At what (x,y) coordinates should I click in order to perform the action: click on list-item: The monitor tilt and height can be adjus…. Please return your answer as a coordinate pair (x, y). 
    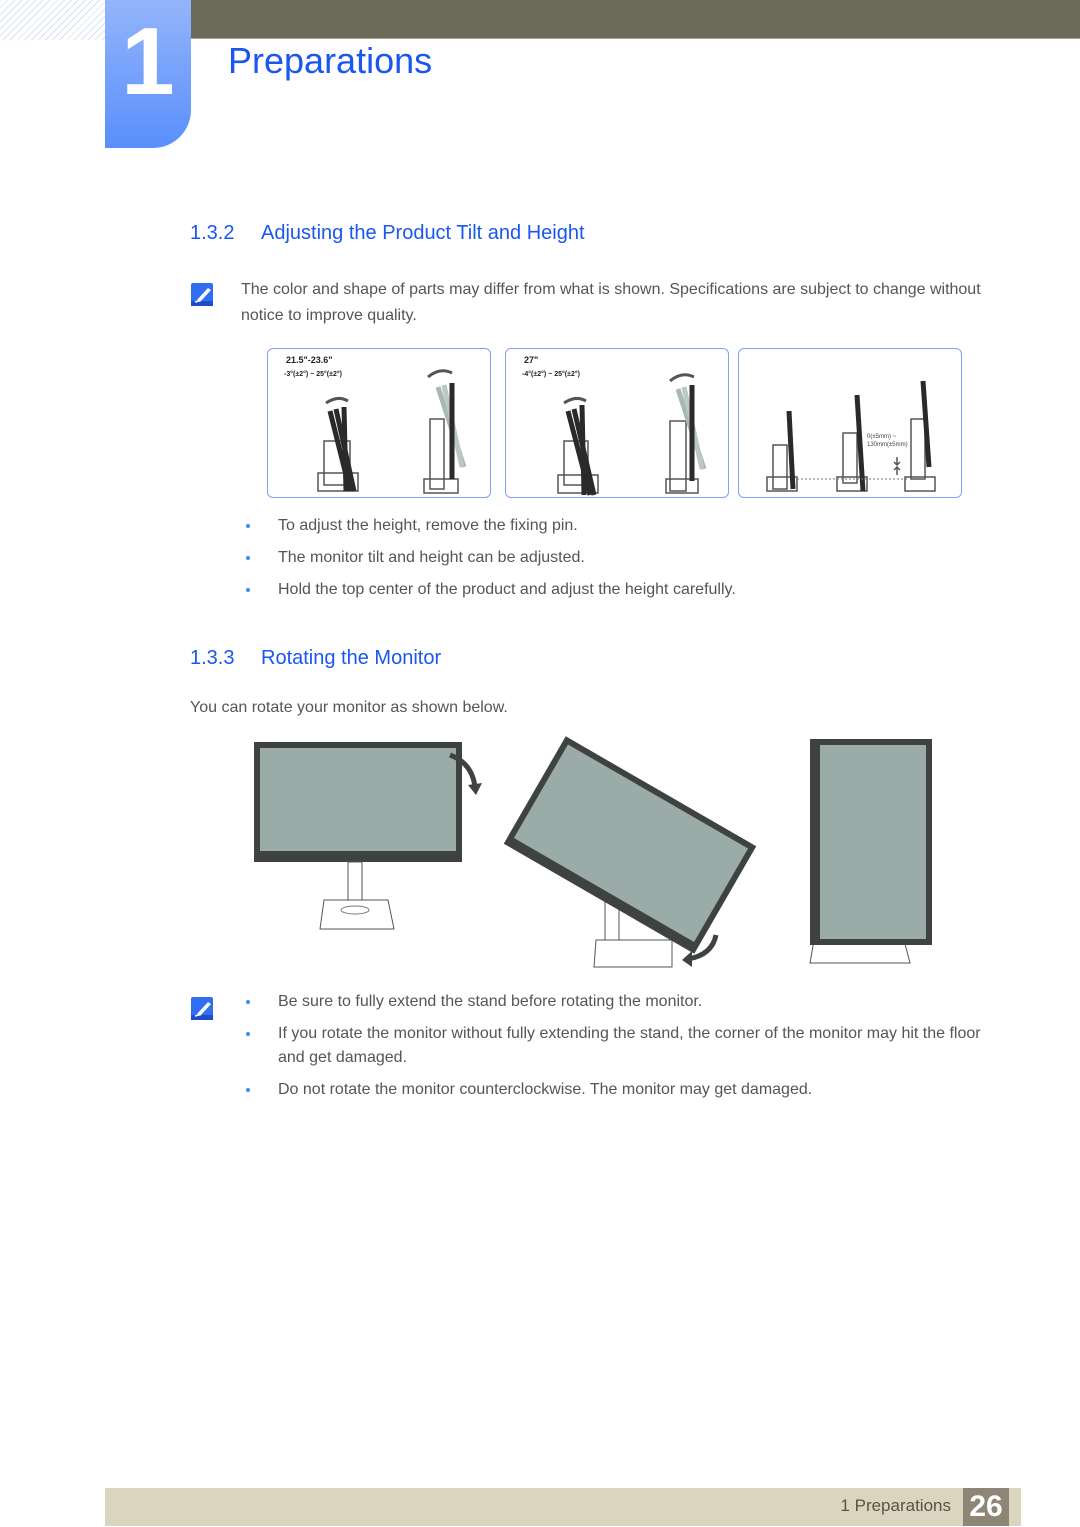
    Looking at the image, I should click on (621, 558).